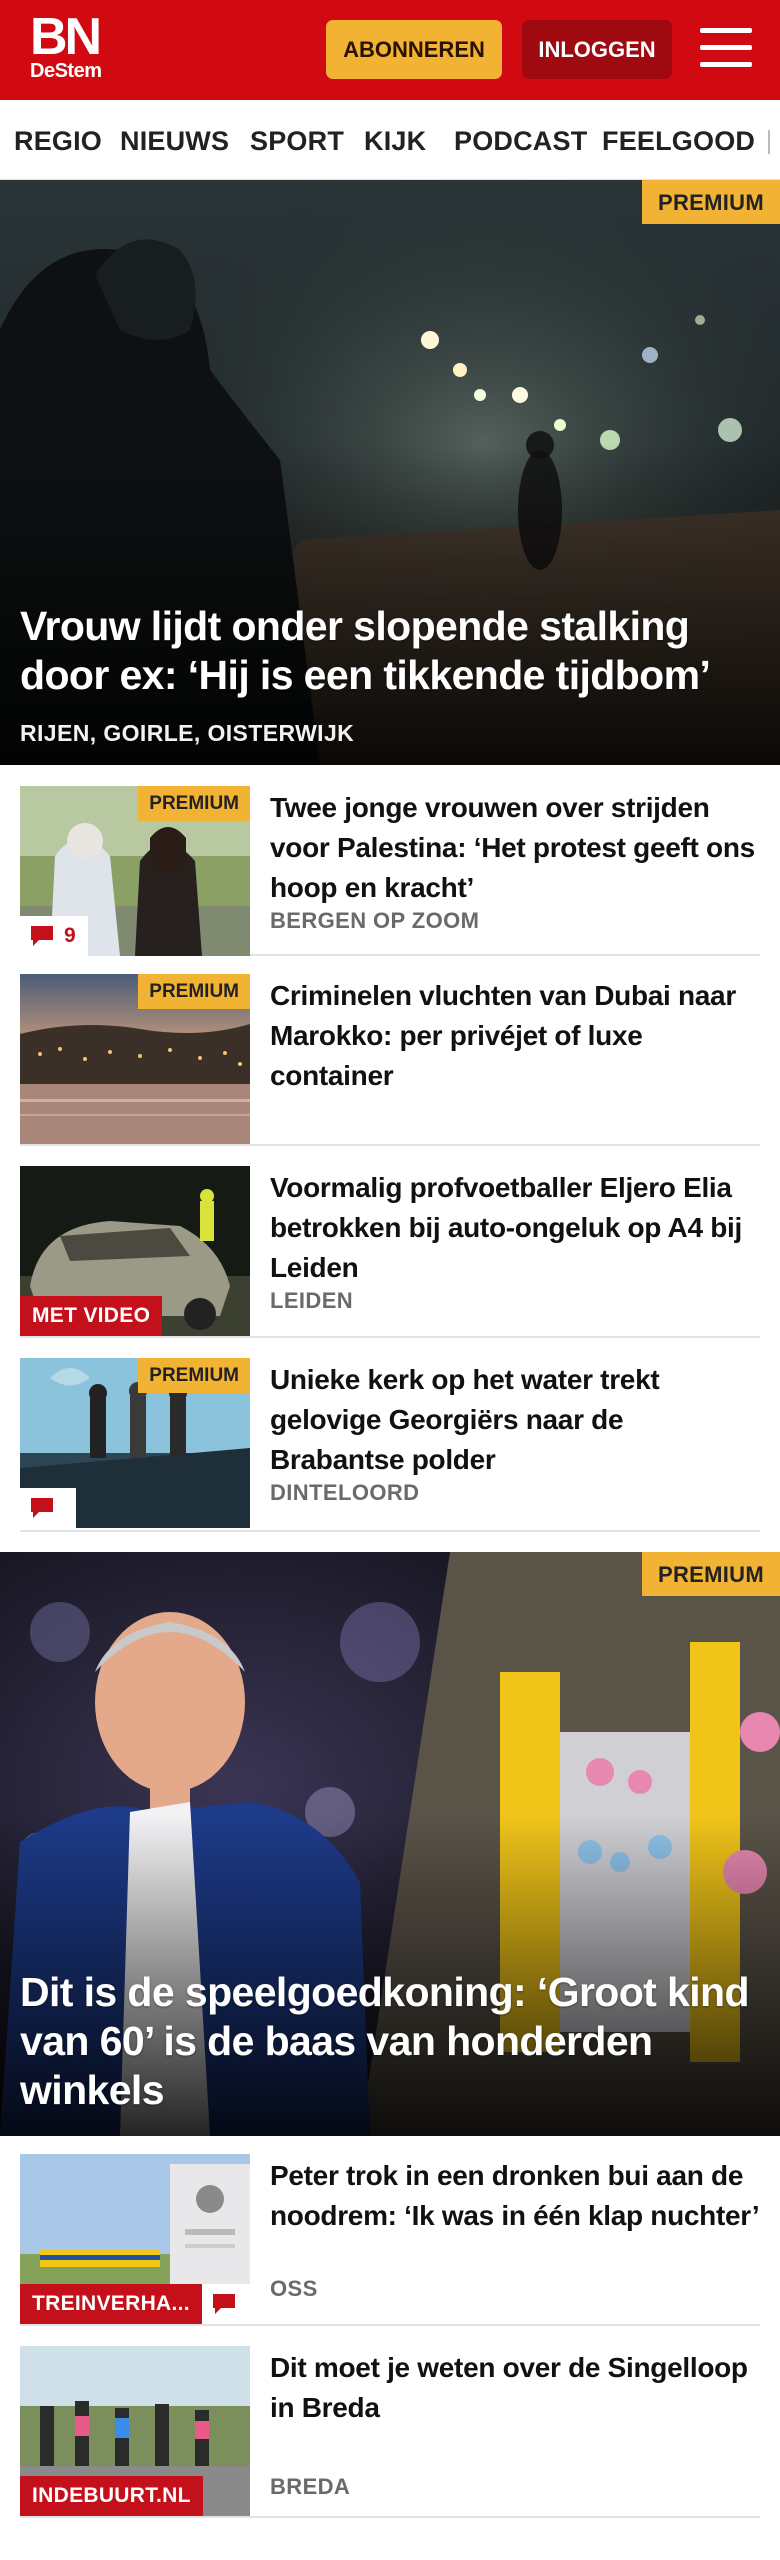 Image resolution: width=780 pixels, height=2560 pixels. What do you see at coordinates (187, 733) in the screenshot?
I see `hero-location: RIJEN, GOIRLE, OISTERWIJK` at bounding box center [187, 733].